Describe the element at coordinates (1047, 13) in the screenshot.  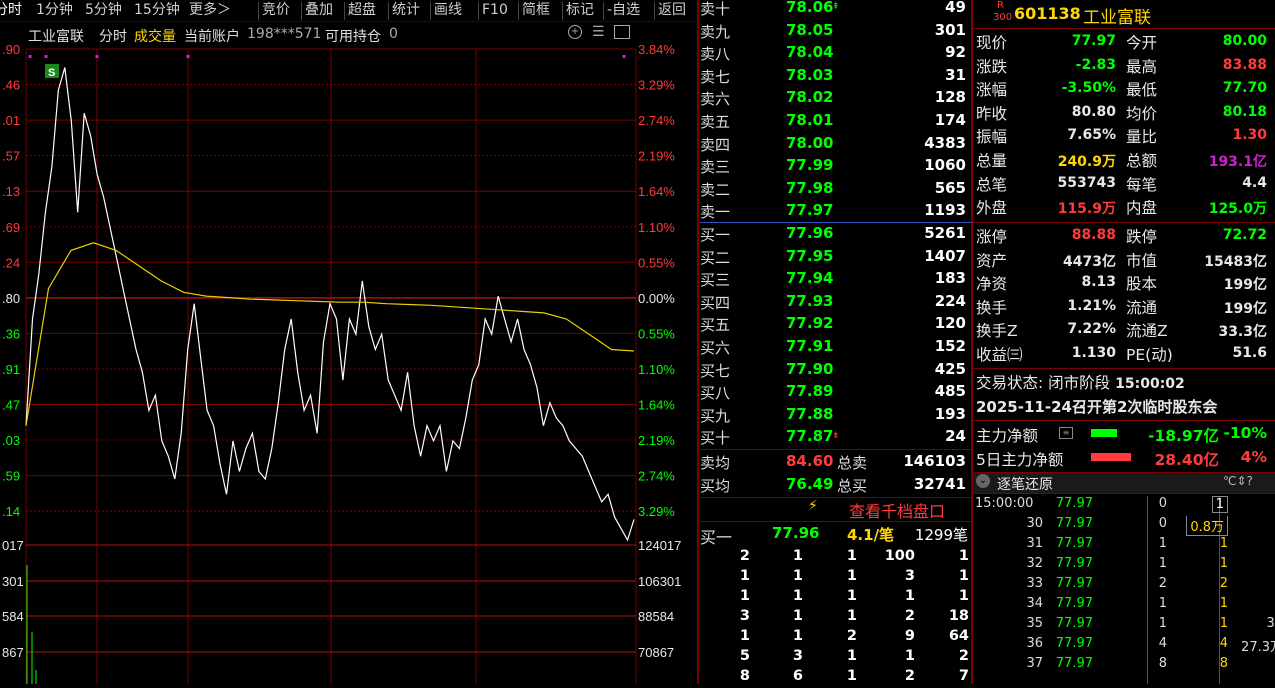
I see `stock-code: 601138` at that location.